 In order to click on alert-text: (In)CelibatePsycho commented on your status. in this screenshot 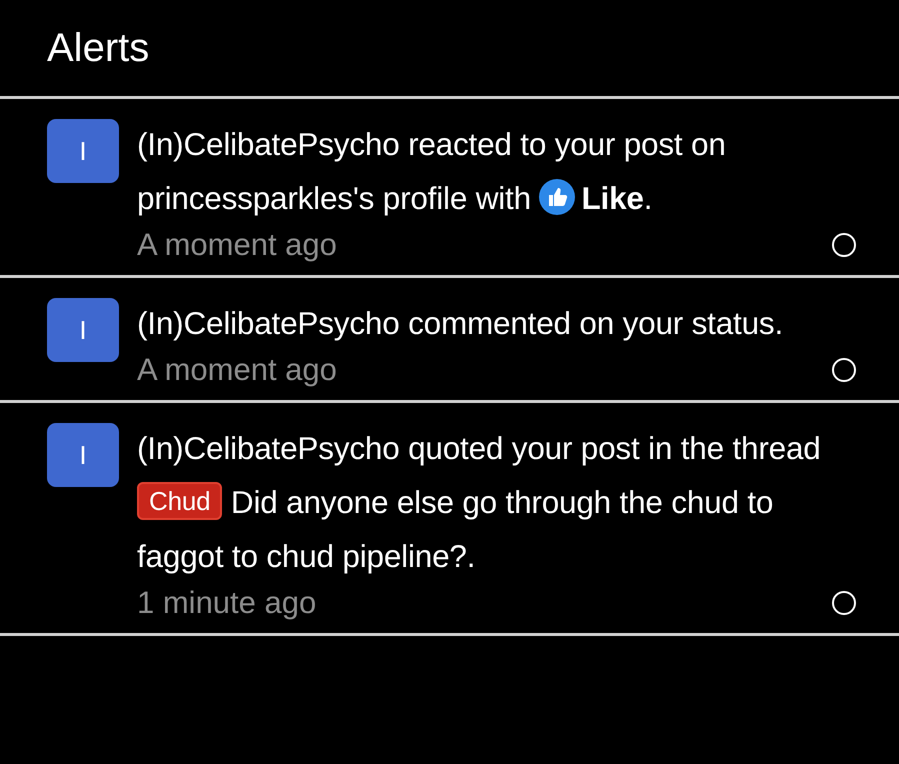, I will do `click(498, 323)`.